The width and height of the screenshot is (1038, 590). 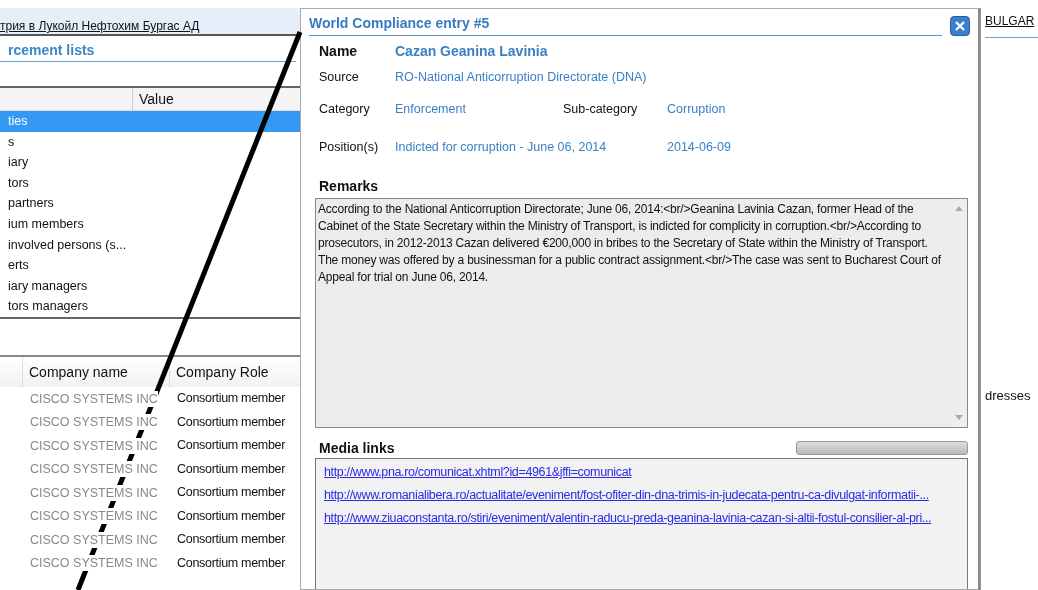 I want to click on field-label: Name, so click(x=339, y=51).